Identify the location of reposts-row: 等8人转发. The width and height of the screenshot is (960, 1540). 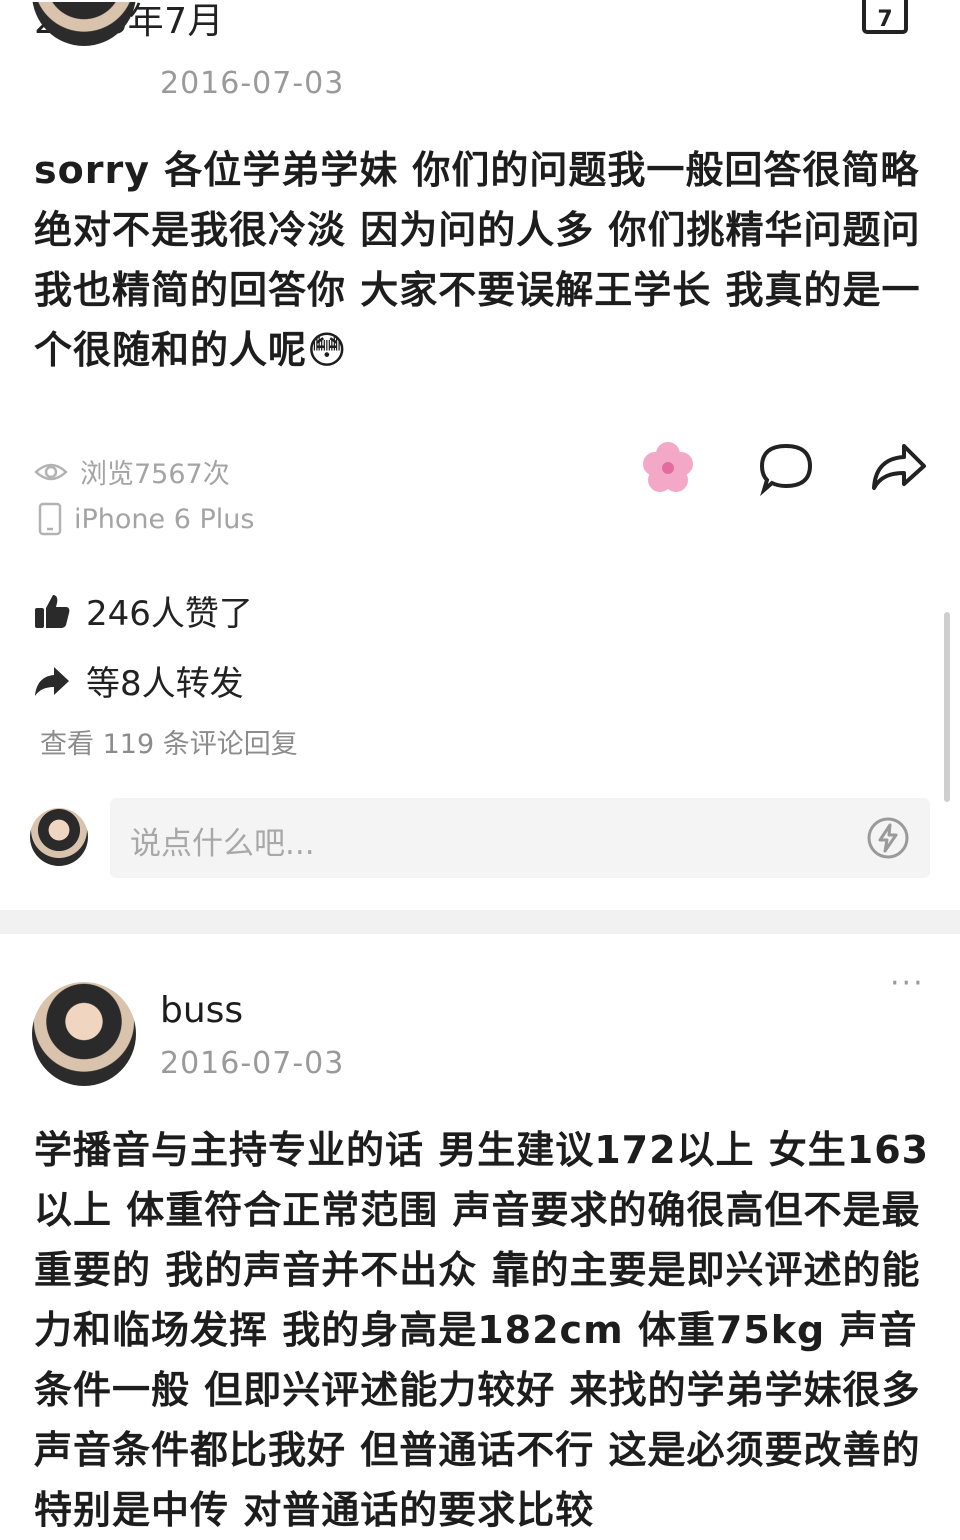
(139, 680).